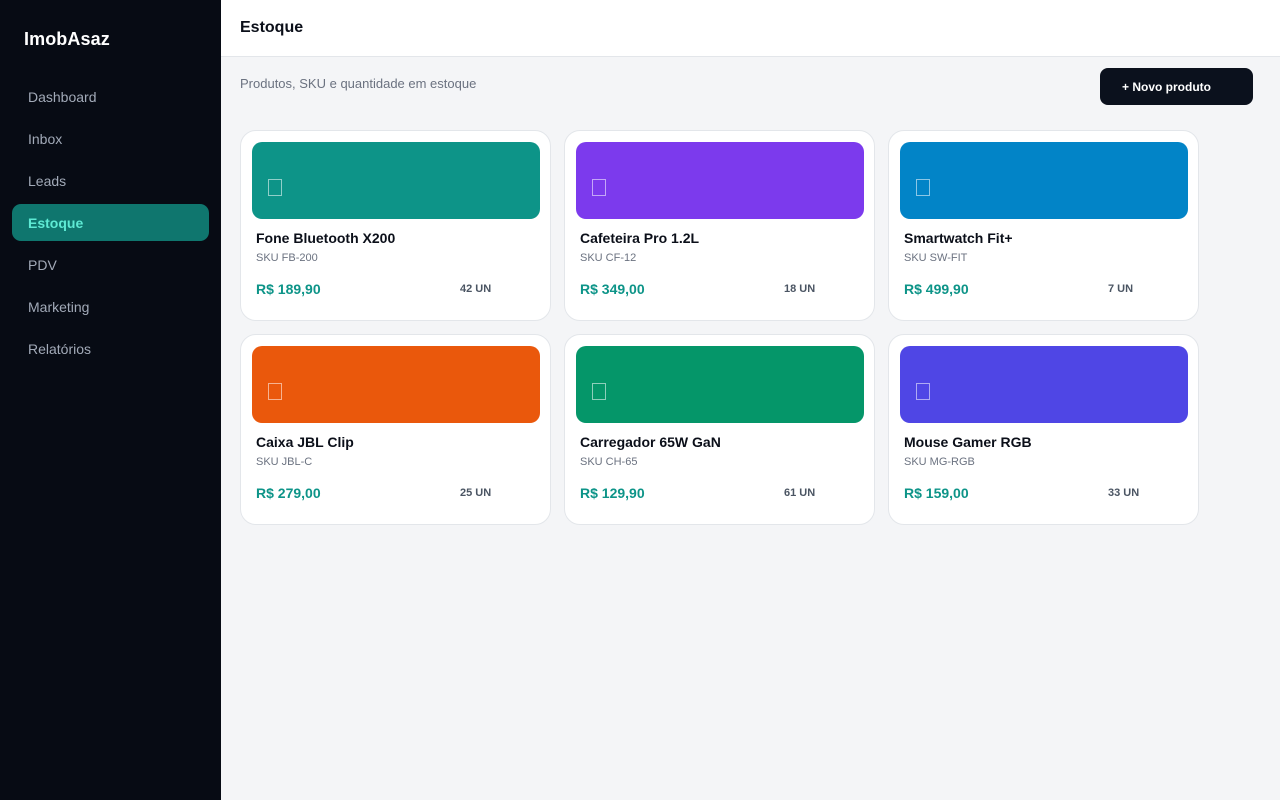 The height and width of the screenshot is (800, 1280). Describe the element at coordinates (110, 222) in the screenshot. I see `sidebar-item-estoque: Estoque` at that location.